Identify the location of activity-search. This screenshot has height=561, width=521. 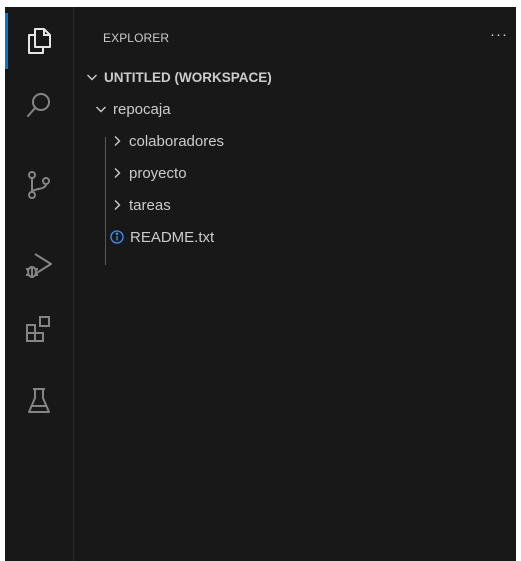
(39, 105).